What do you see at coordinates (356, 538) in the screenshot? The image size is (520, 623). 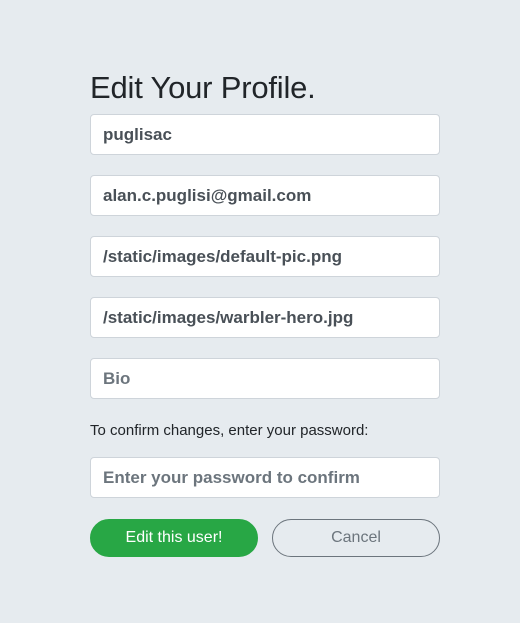 I see `cancel-button: Cancel` at bounding box center [356, 538].